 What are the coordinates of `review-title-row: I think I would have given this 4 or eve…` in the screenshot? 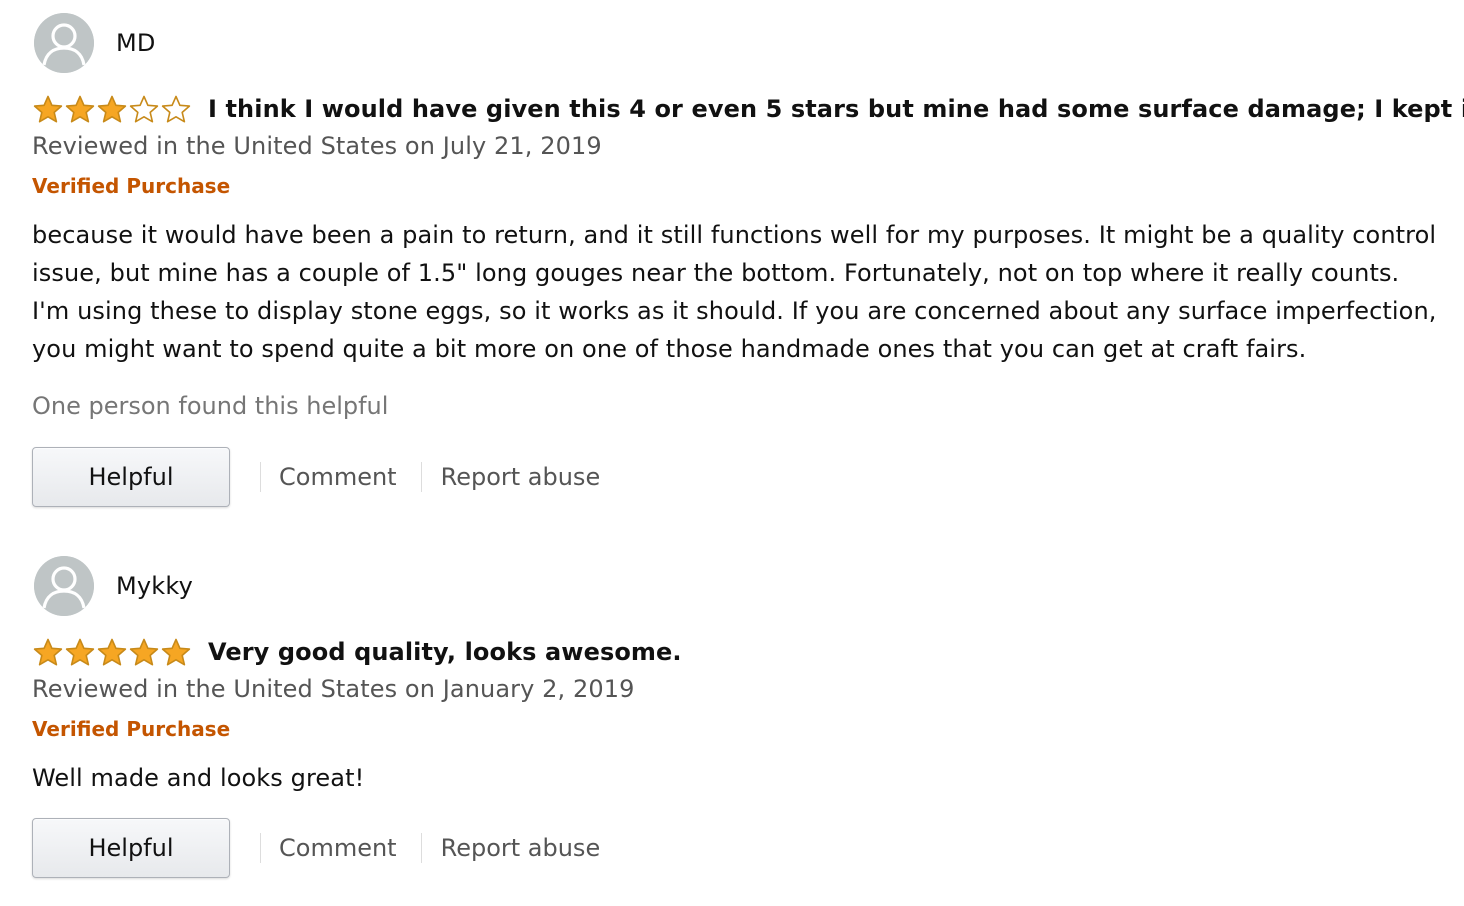 It's located at (748, 109).